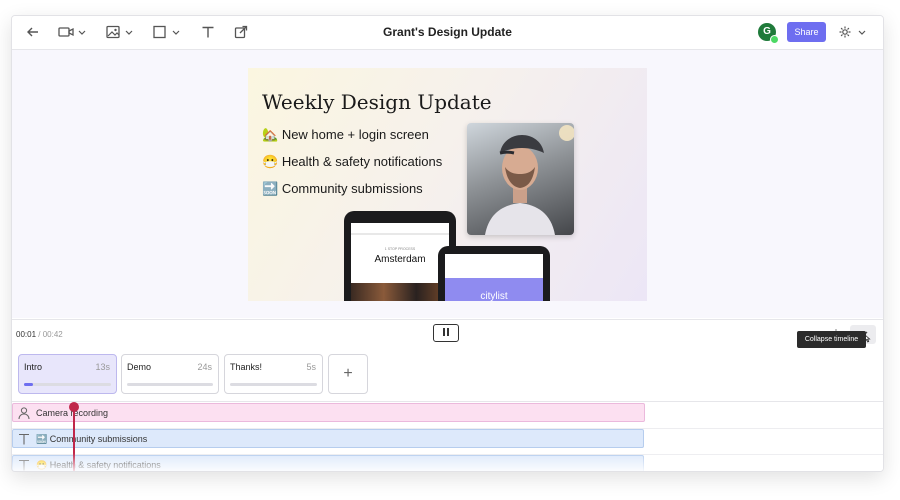 Image resolution: width=900 pixels, height=500 pixels. What do you see at coordinates (806, 32) in the screenshot?
I see `share-button: Share` at bounding box center [806, 32].